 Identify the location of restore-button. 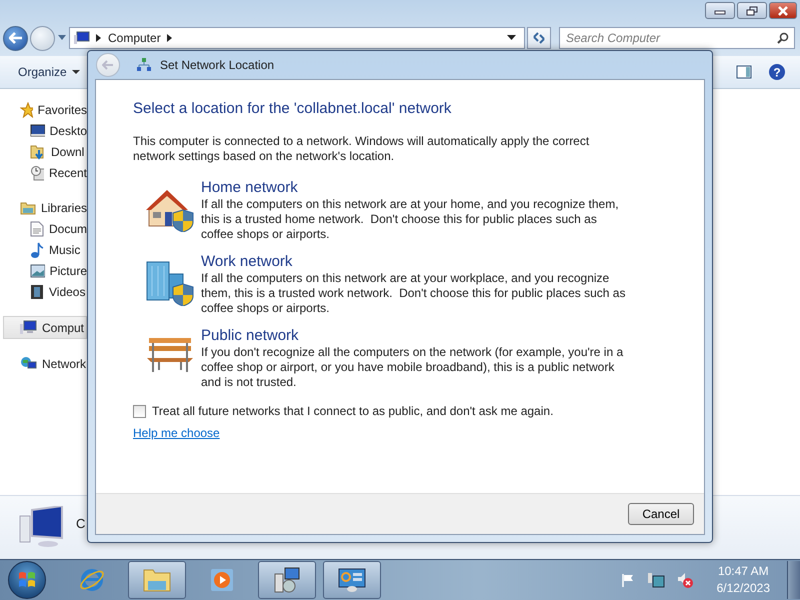
(752, 10).